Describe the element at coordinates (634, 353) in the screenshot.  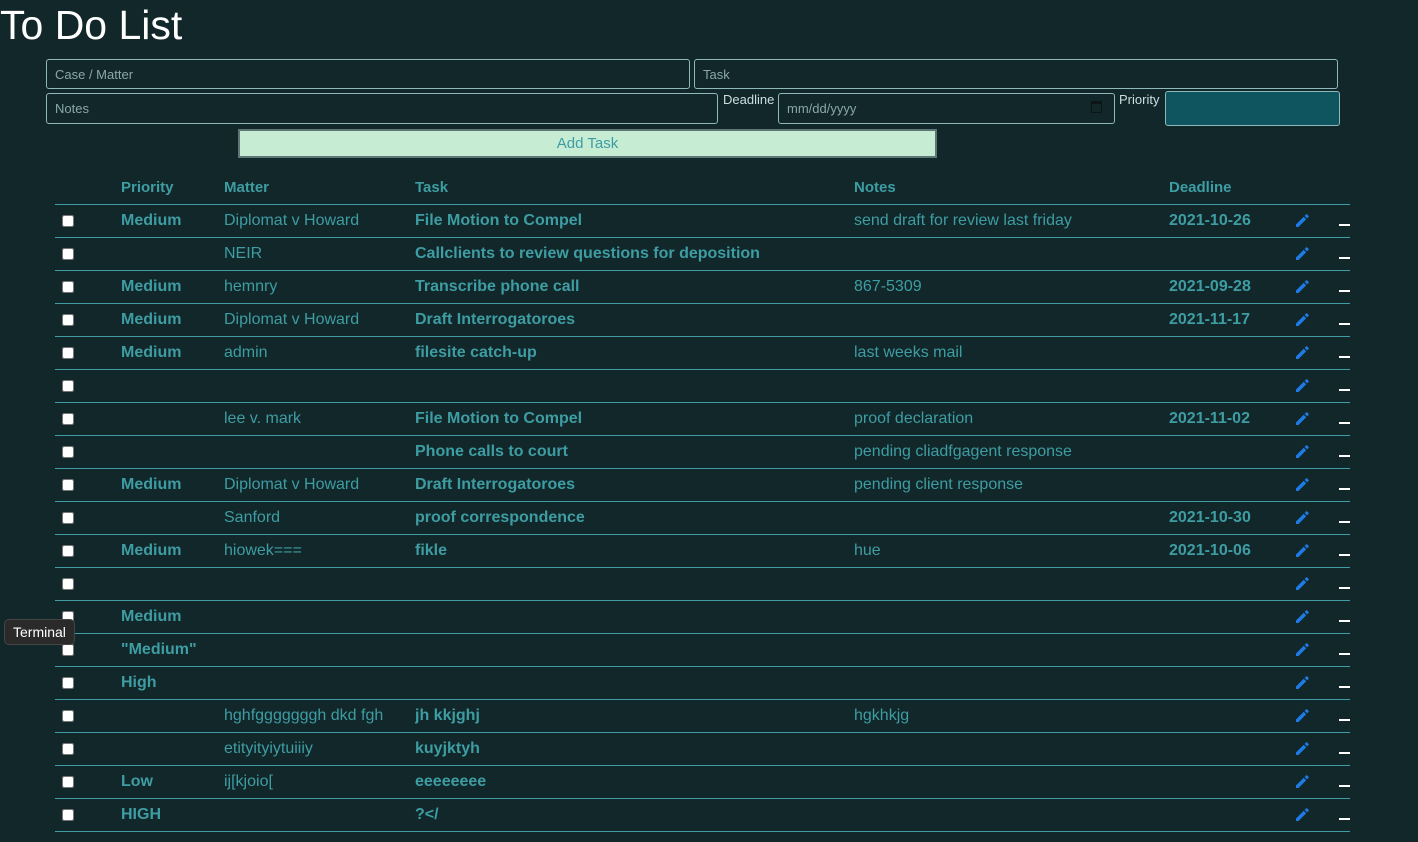
I see `row-task: filesite catch-up` at that location.